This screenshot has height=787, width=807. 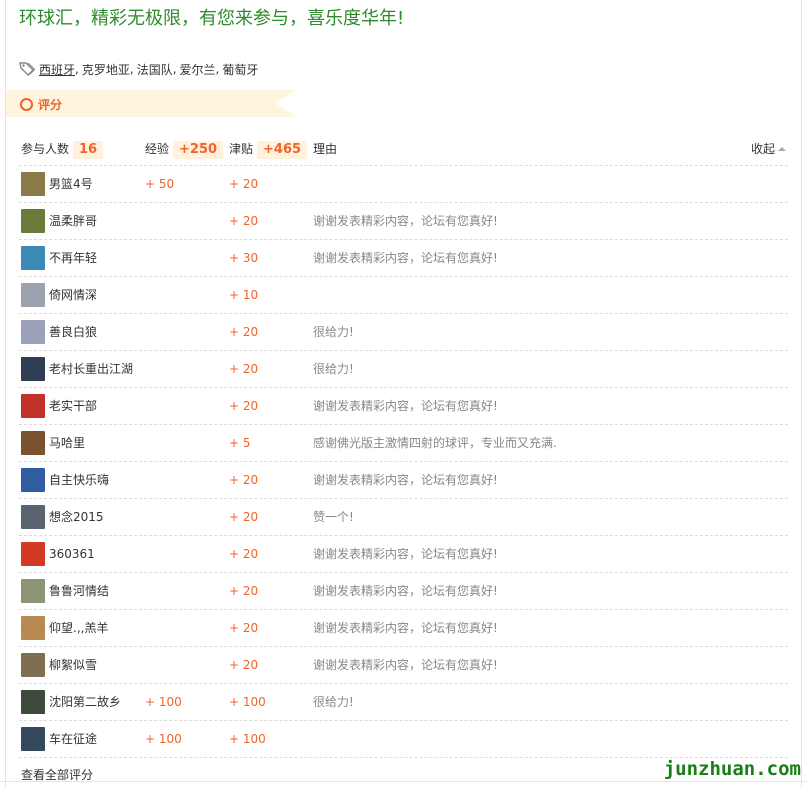 What do you see at coordinates (79, 480) in the screenshot?
I see `rate-user-name: 自主快乐嗨` at bounding box center [79, 480].